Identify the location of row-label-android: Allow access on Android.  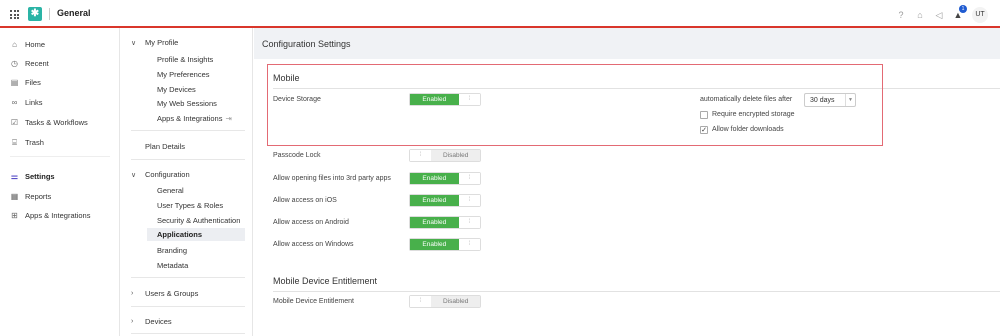
(311, 222).